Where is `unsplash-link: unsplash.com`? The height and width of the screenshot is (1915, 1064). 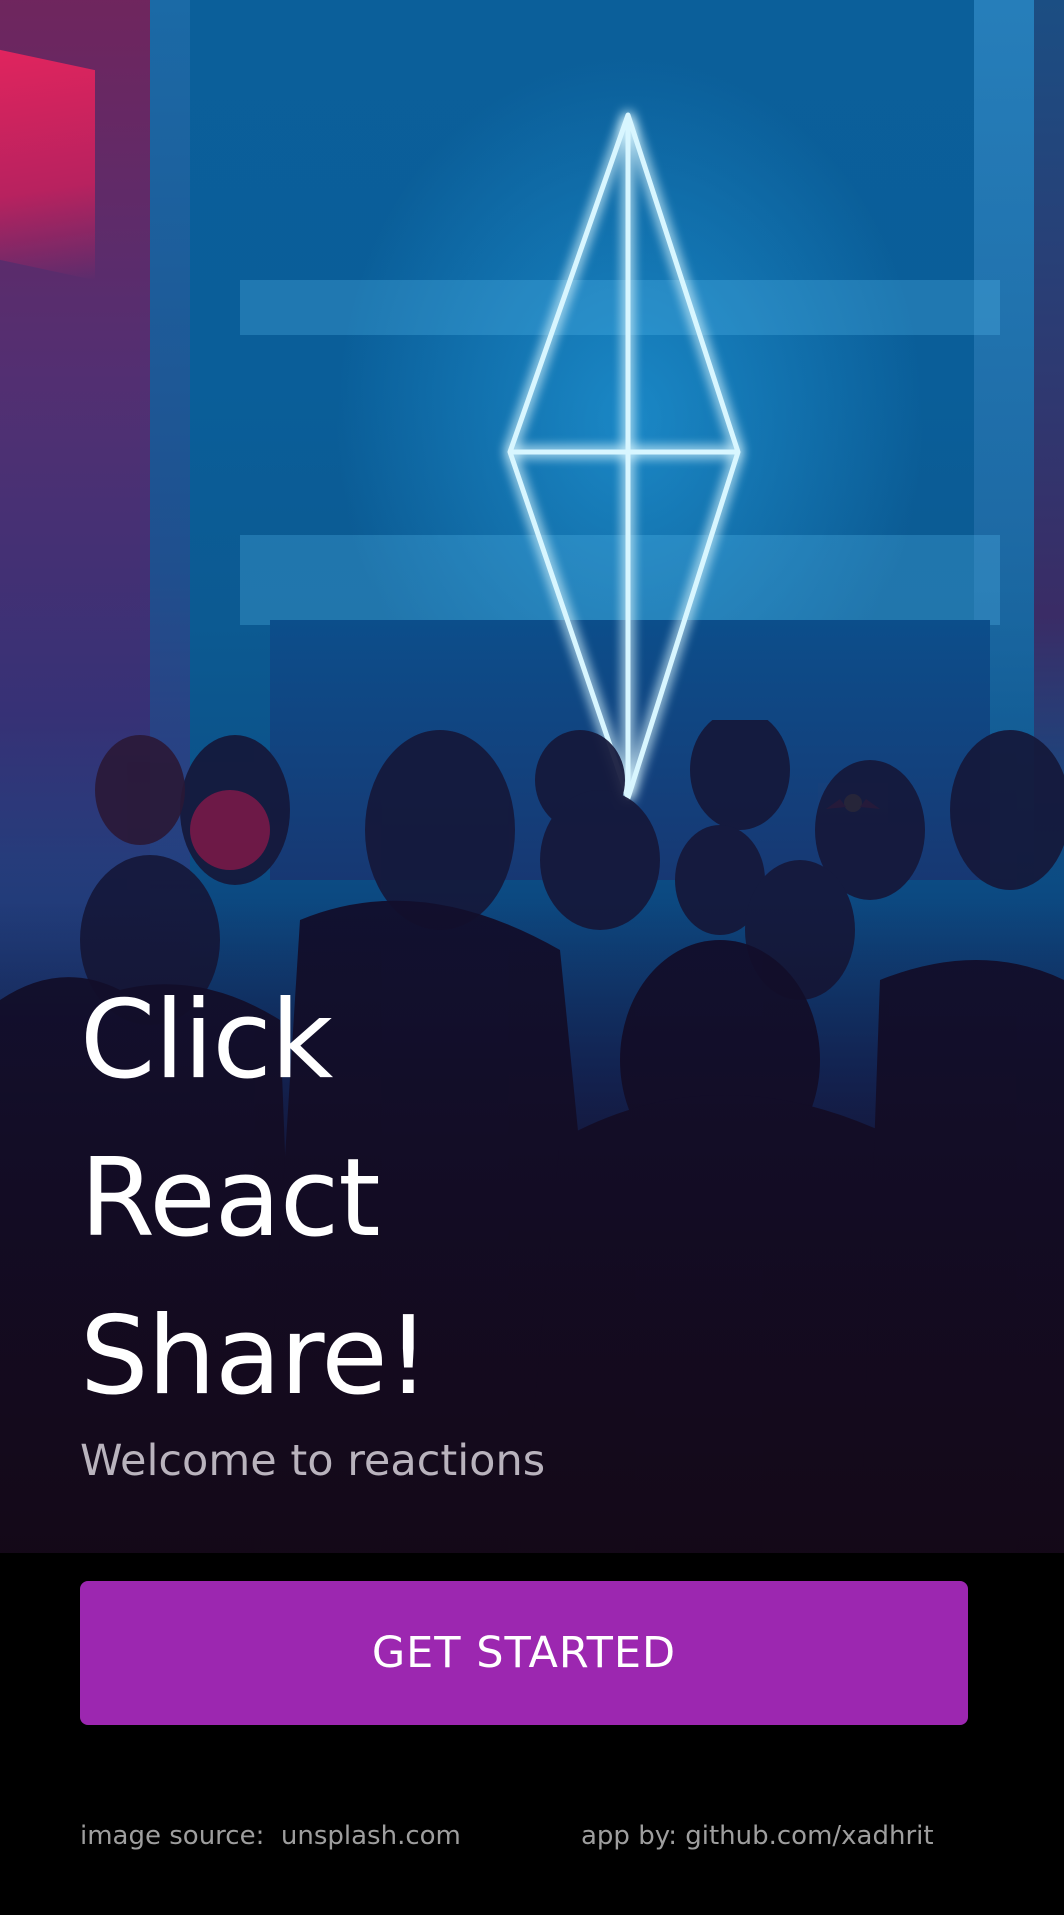
unsplash-link: unsplash.com is located at coordinates (371, 1836).